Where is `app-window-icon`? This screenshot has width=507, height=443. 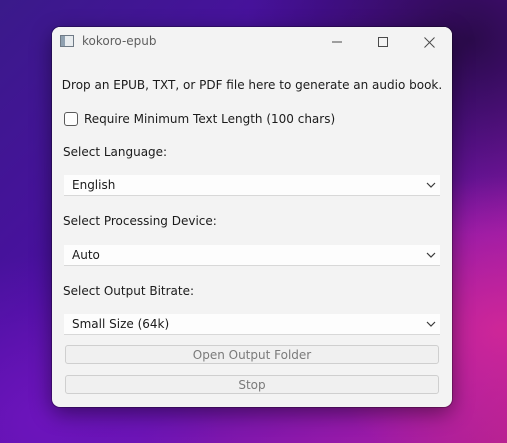 app-window-icon is located at coordinates (67, 41).